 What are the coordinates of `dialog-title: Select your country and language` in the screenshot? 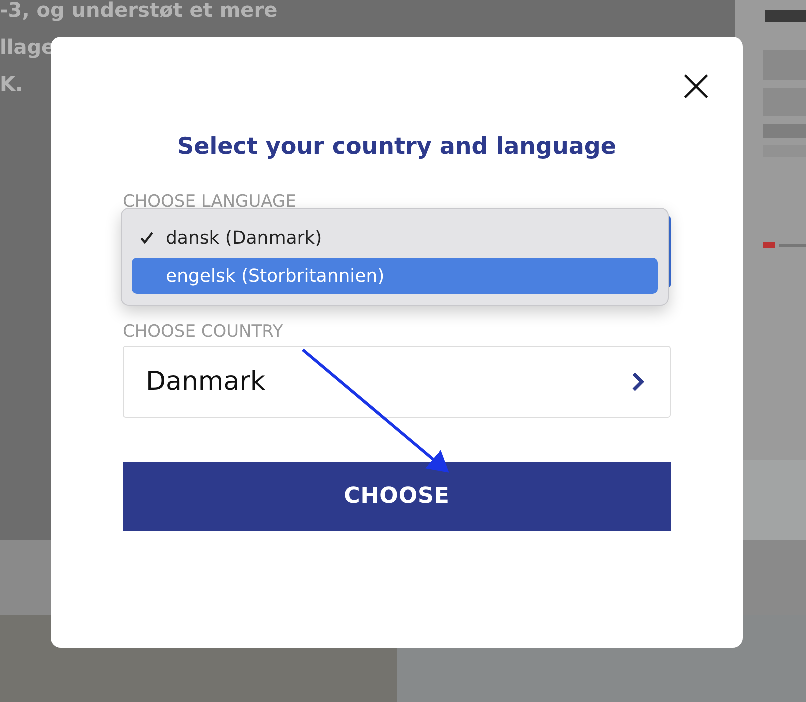 It's located at (397, 147).